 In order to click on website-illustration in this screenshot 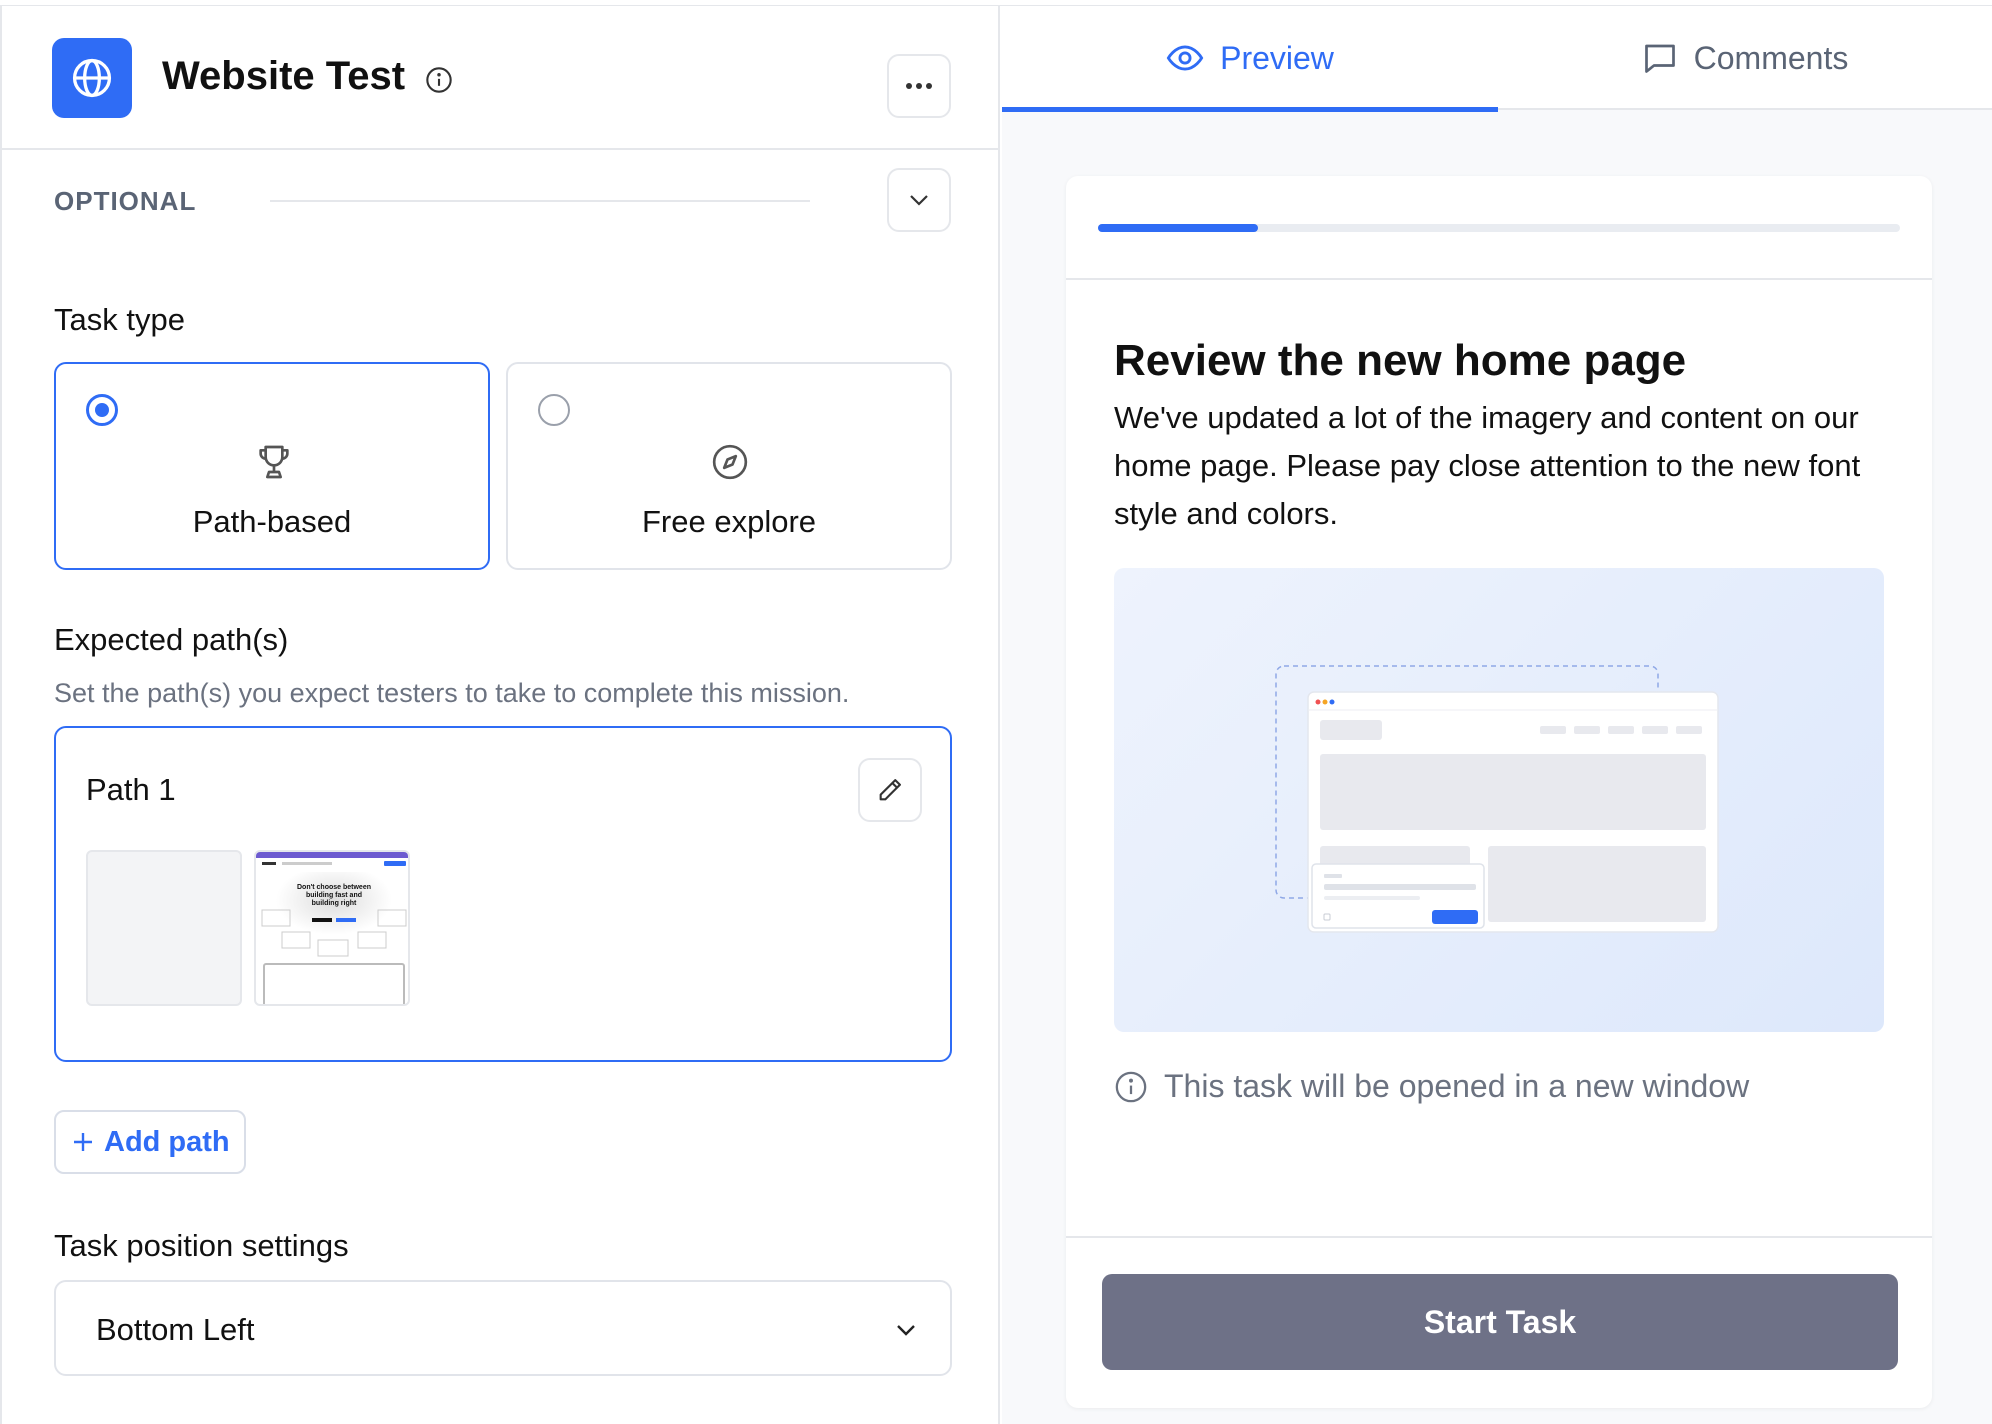, I will do `click(1499, 800)`.